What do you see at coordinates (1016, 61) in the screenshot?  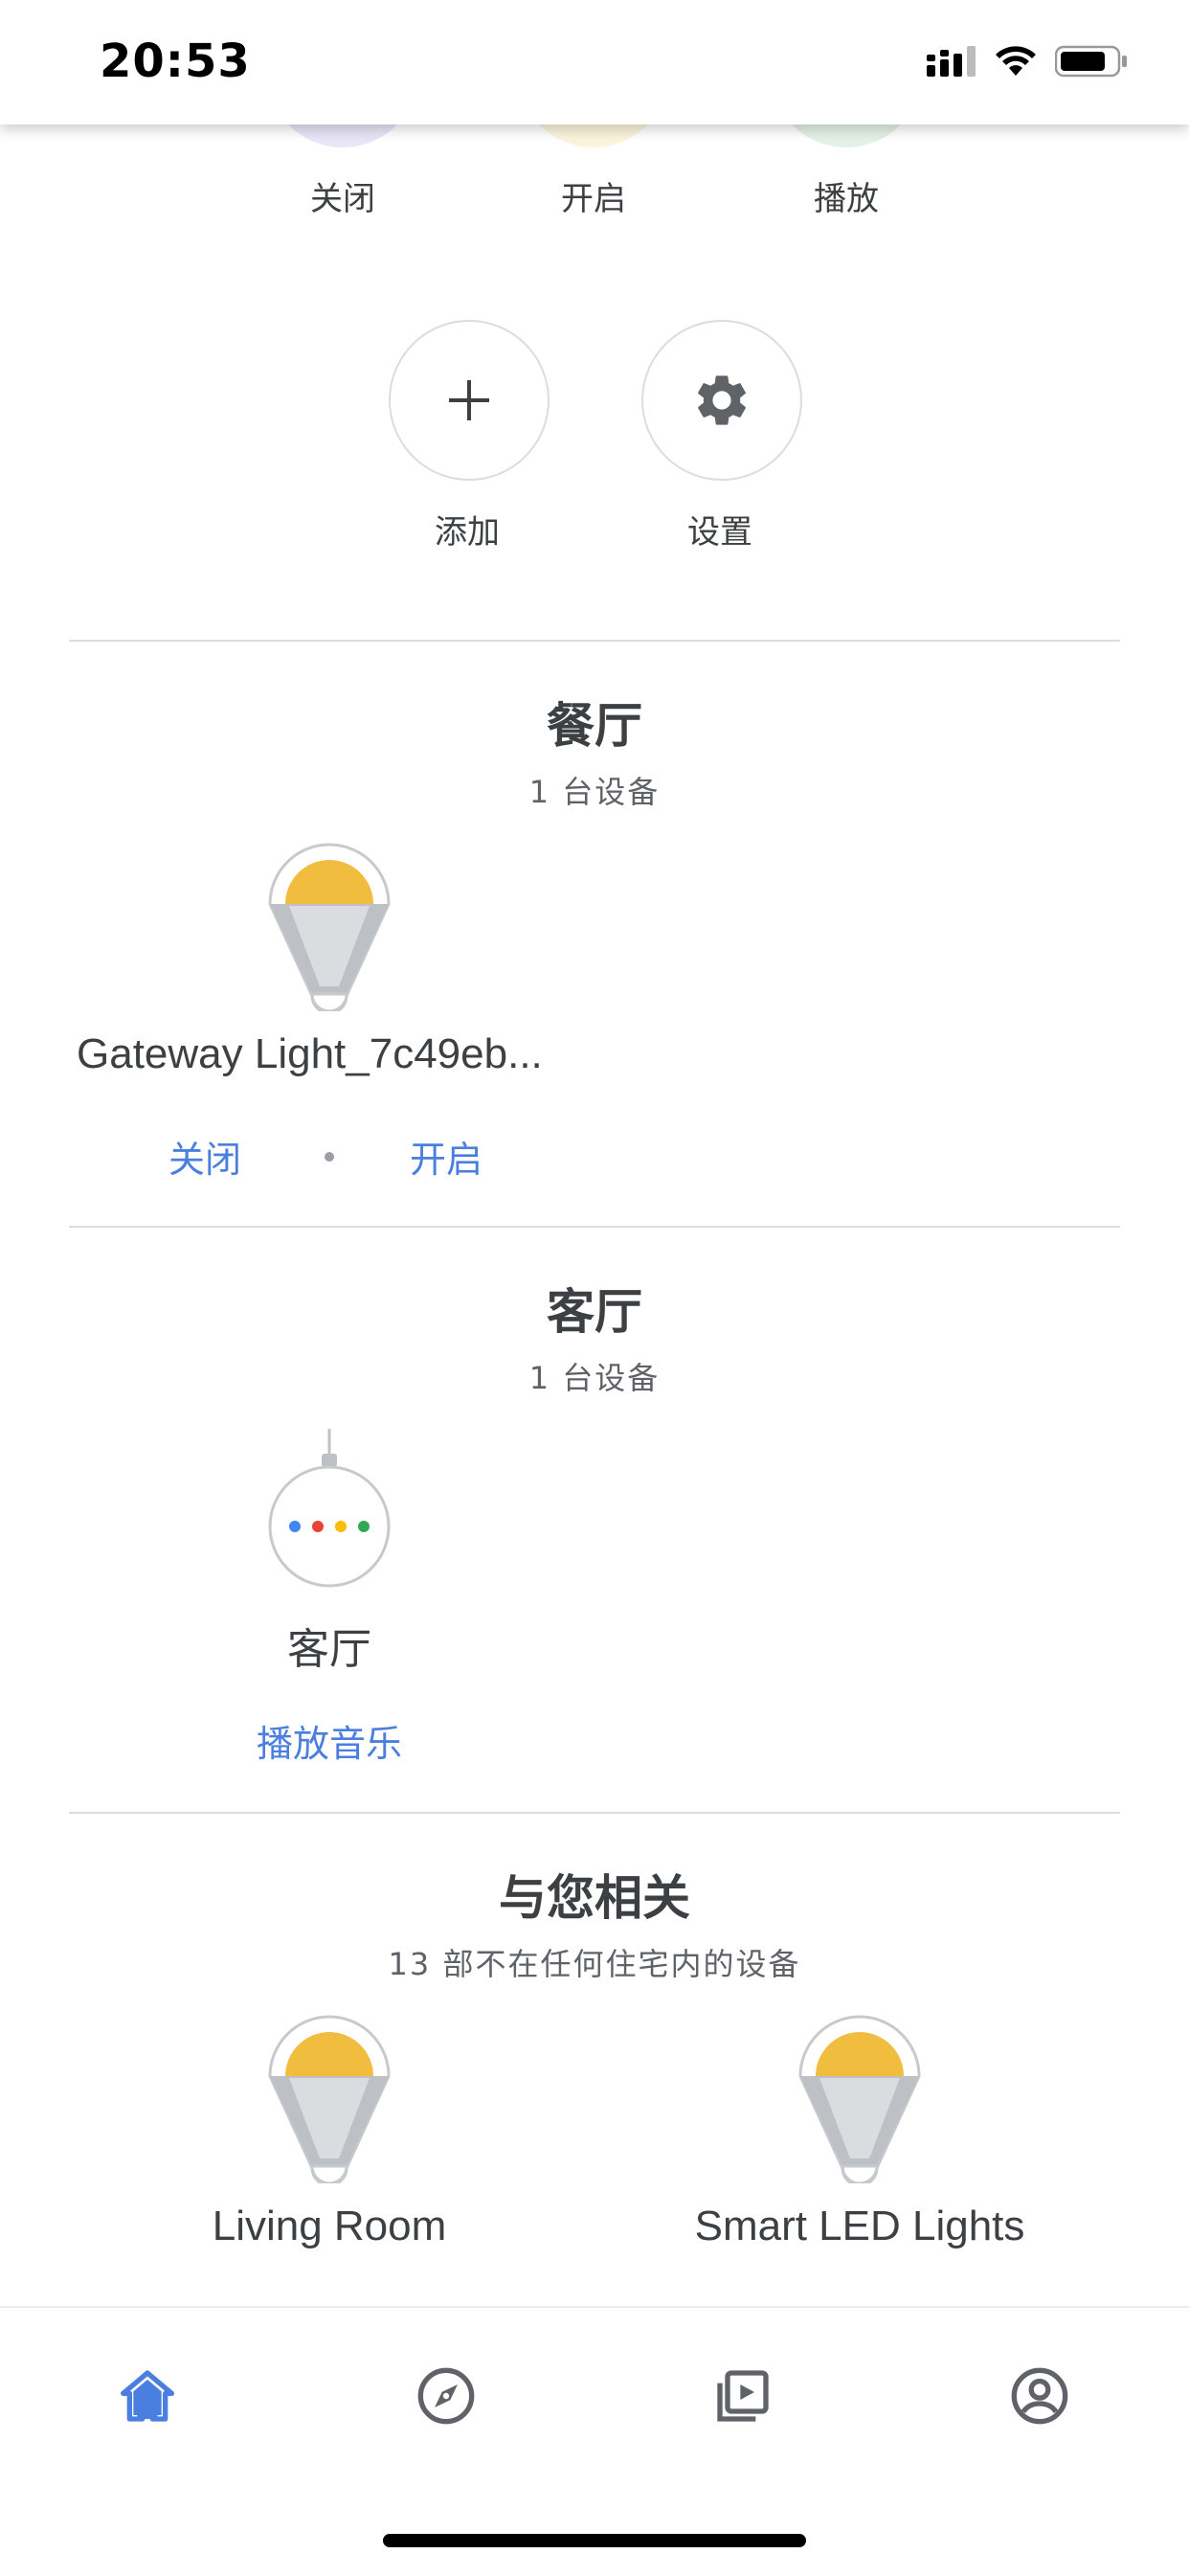 I see `wifi-icon` at bounding box center [1016, 61].